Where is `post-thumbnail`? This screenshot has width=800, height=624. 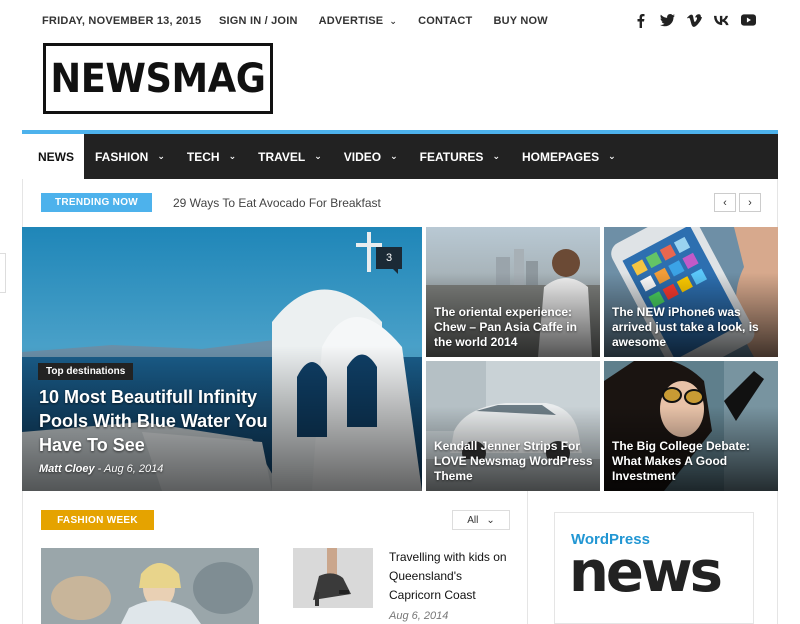
post-thumbnail is located at coordinates (333, 578).